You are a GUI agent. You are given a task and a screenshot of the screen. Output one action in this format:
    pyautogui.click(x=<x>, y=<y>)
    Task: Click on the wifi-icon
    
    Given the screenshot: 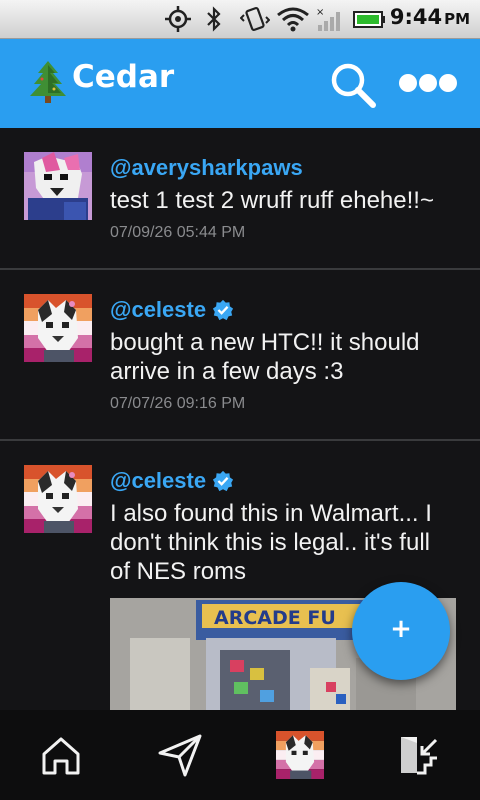 What is the action you would take?
    pyautogui.click(x=293, y=19)
    